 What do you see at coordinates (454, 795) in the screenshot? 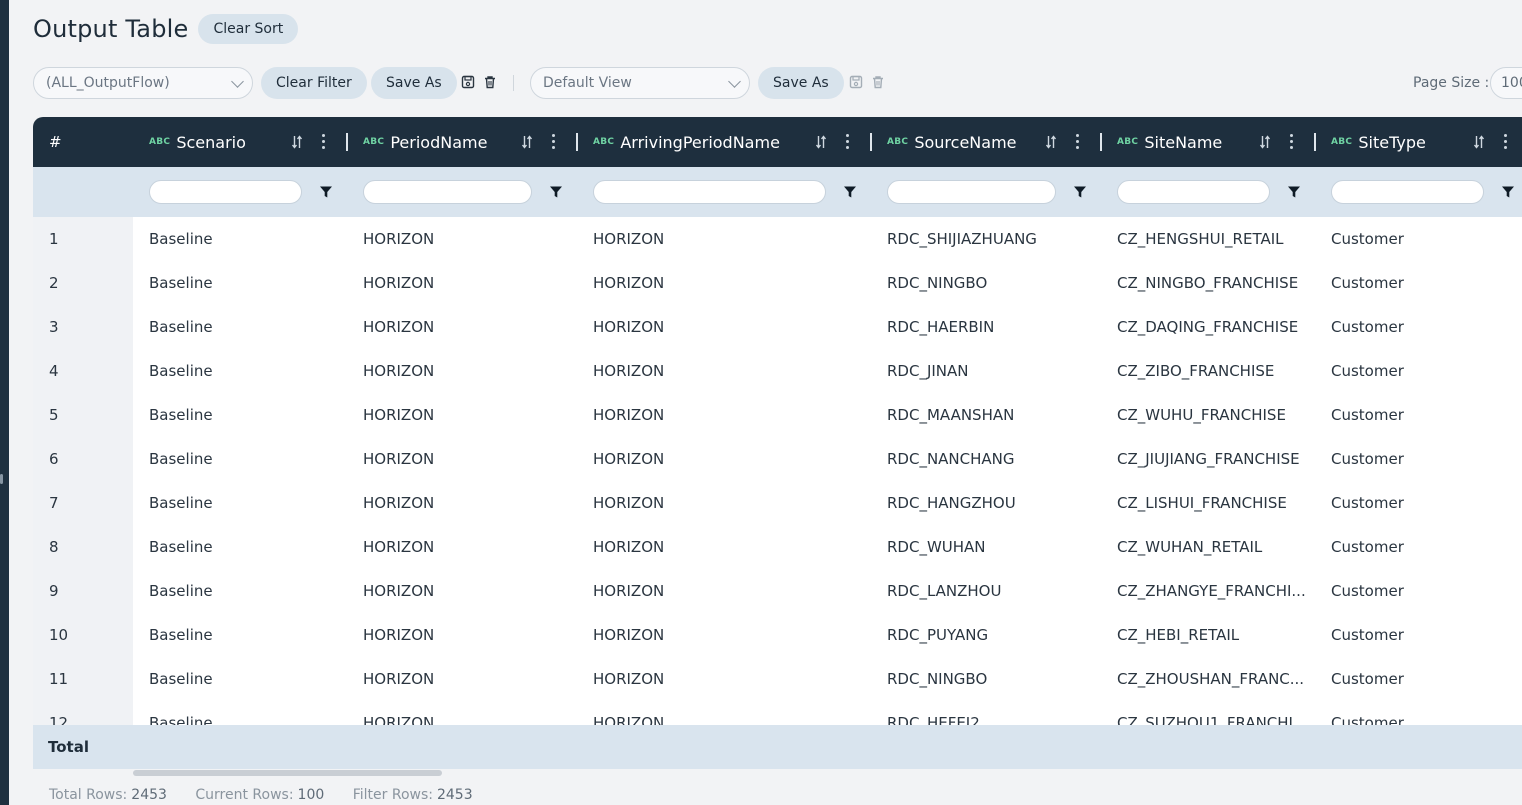
I see `filter-rows-value: 2453` at bounding box center [454, 795].